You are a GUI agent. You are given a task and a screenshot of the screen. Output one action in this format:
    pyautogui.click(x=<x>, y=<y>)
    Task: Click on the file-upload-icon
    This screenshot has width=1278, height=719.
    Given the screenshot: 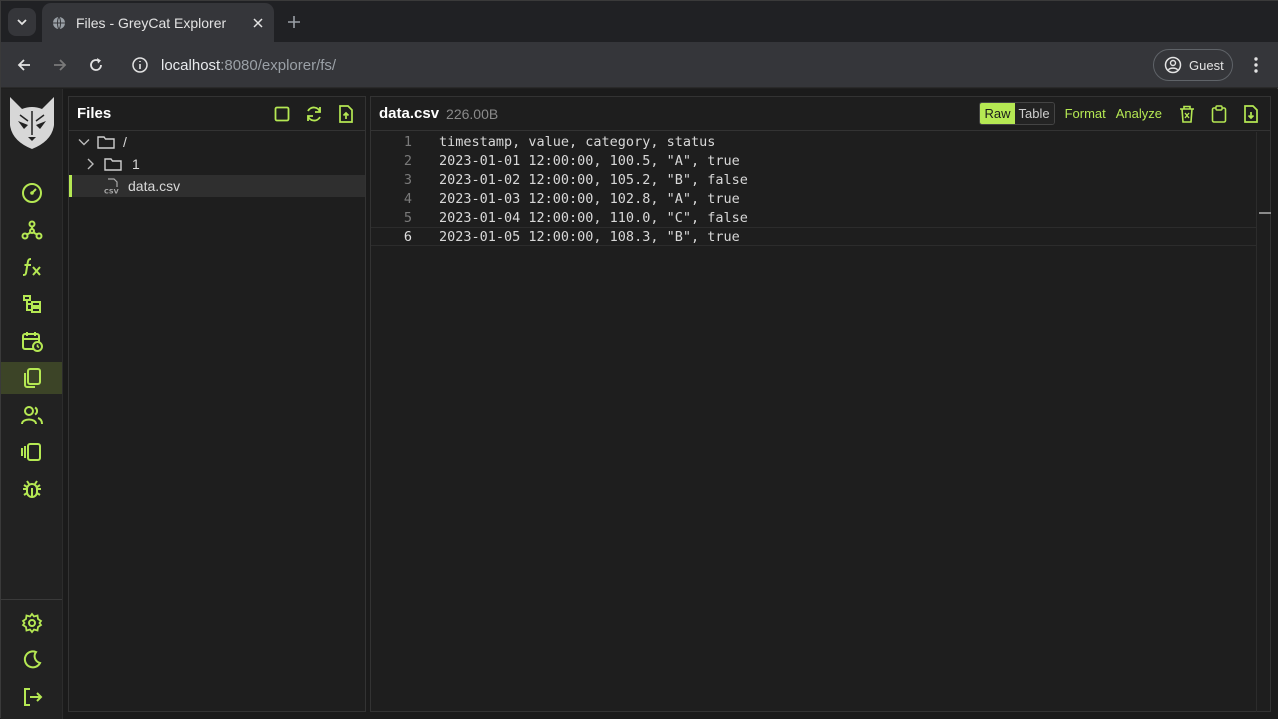 What is the action you would take?
    pyautogui.click(x=346, y=113)
    